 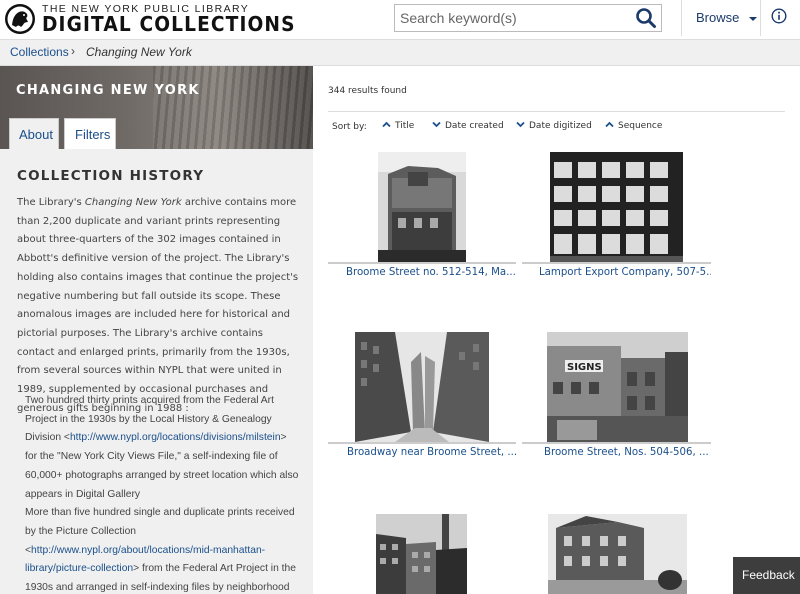 I want to click on breadcrumb-collections: Collections, so click(x=39, y=52).